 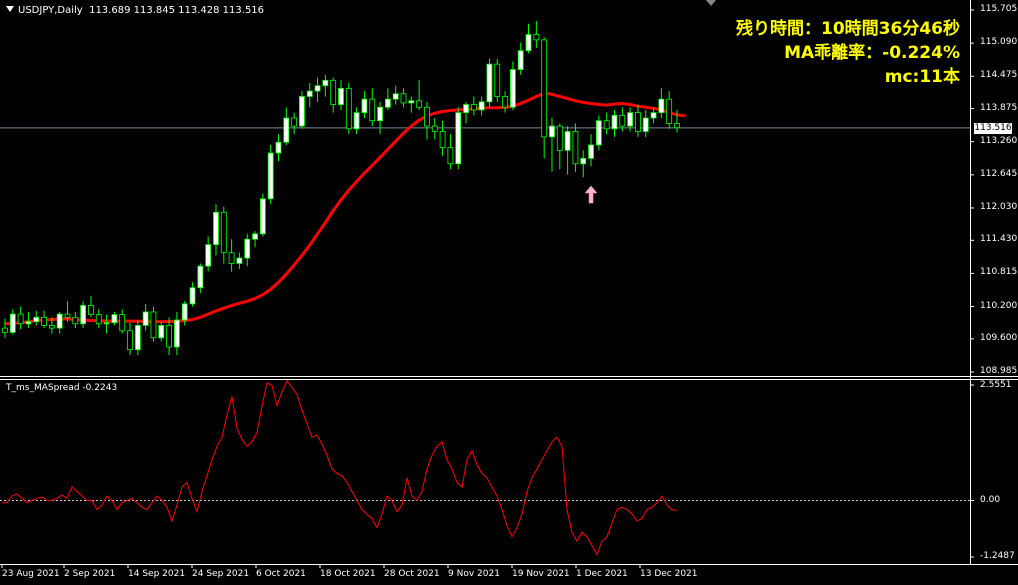 I want to click on indicator-title: T_ms_MASpread -0.2243, so click(x=62, y=388).